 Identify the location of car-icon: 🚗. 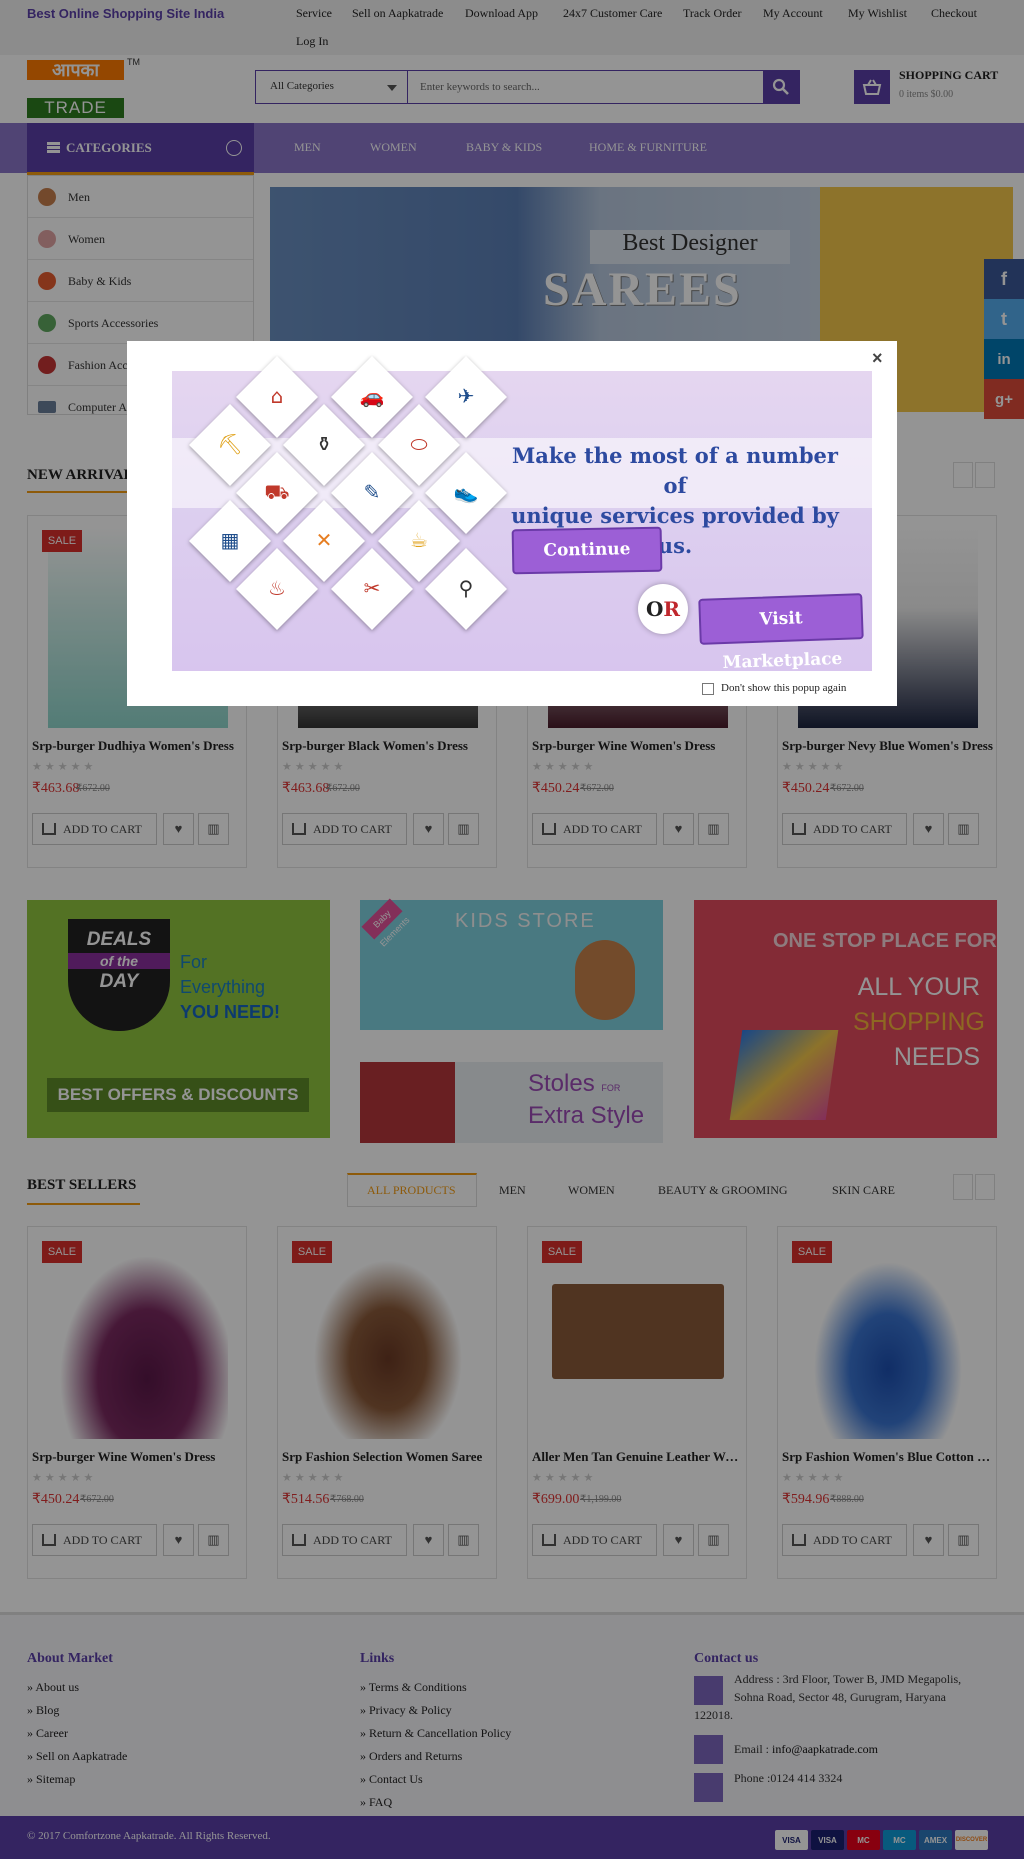
(372, 396).